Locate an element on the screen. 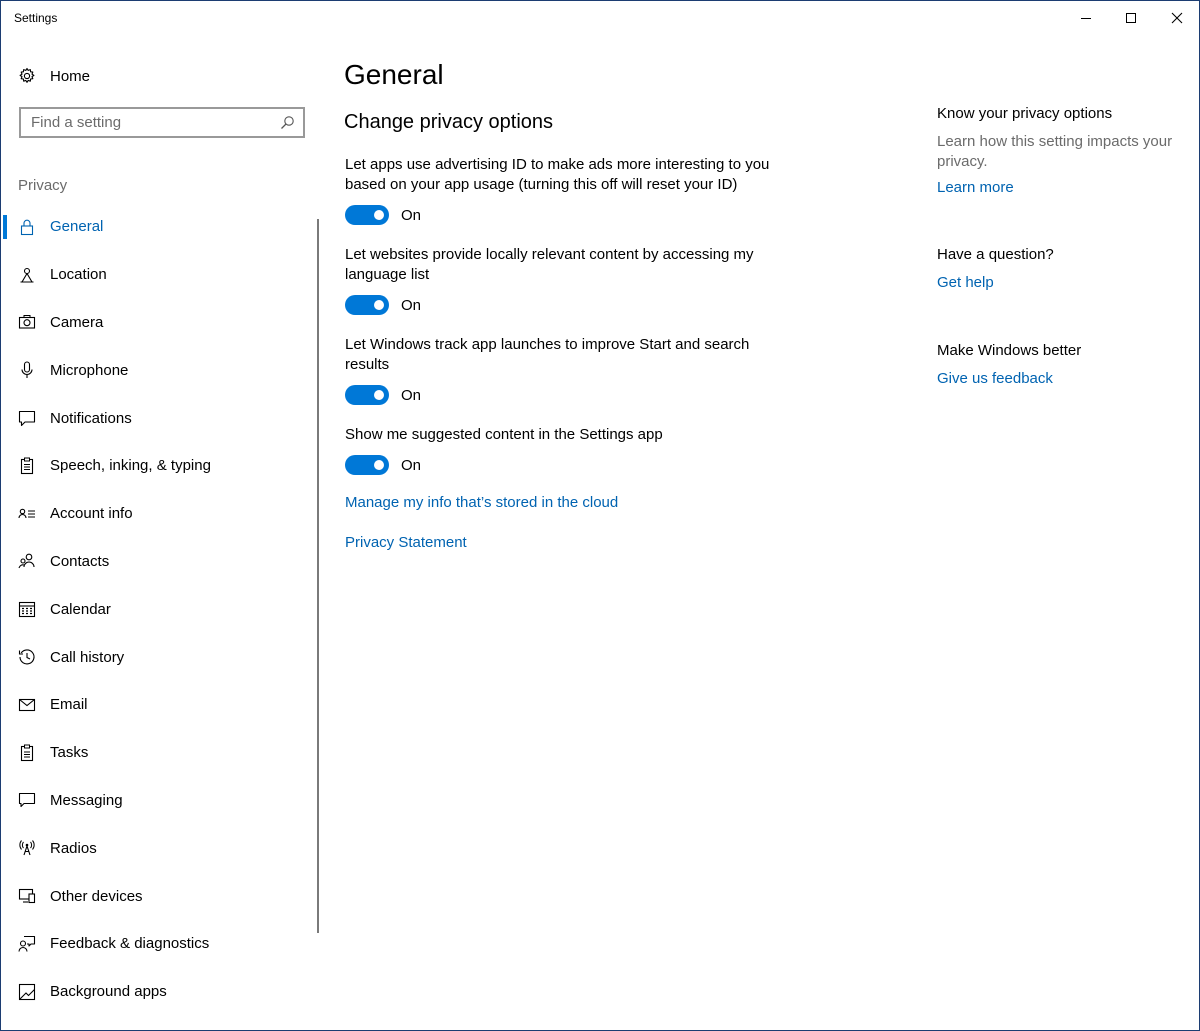 The width and height of the screenshot is (1200, 1031). sidebar-item-messaging: Messaging is located at coordinates (159, 801).